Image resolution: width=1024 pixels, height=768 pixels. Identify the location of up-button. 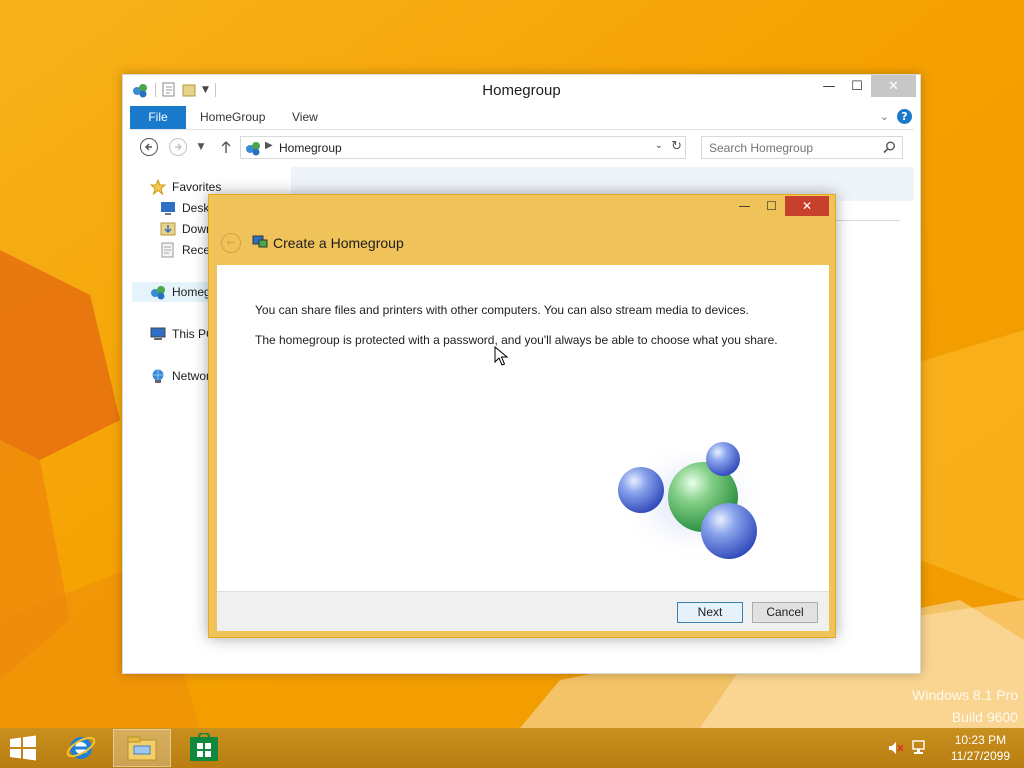
(226, 147).